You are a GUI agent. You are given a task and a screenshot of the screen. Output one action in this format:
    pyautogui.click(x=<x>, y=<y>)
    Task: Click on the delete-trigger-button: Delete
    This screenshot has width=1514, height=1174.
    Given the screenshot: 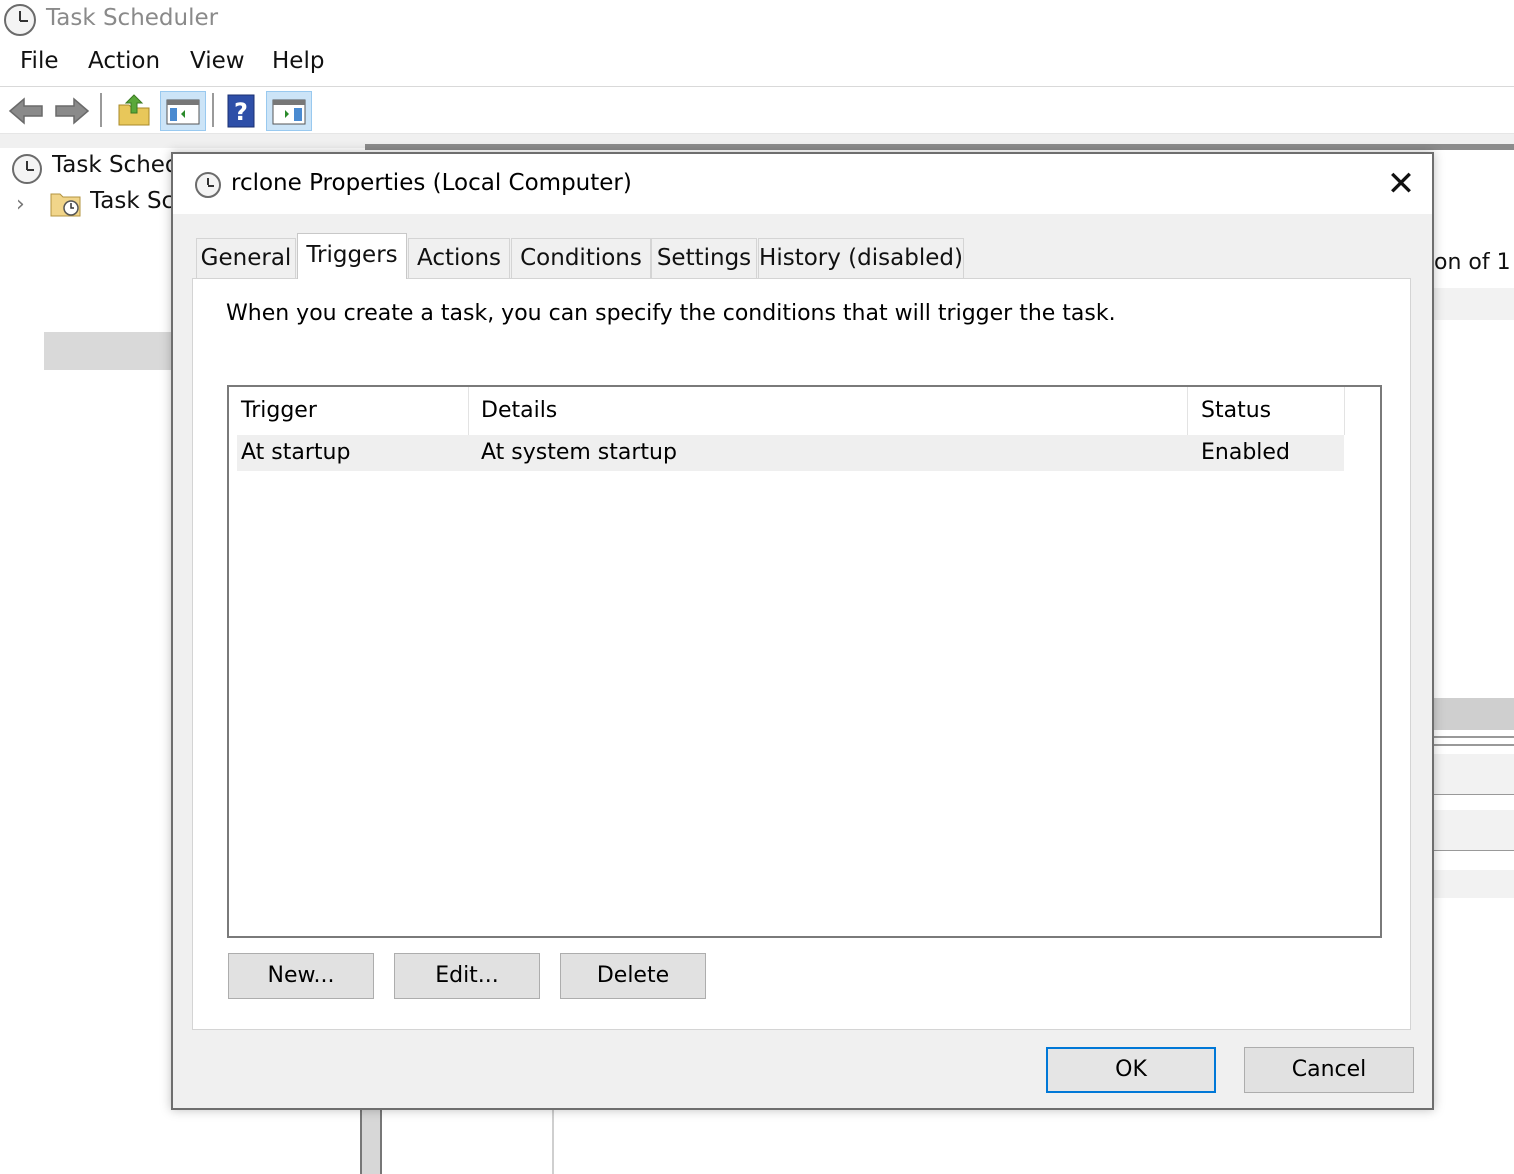 What is the action you would take?
    pyautogui.click(x=633, y=976)
    